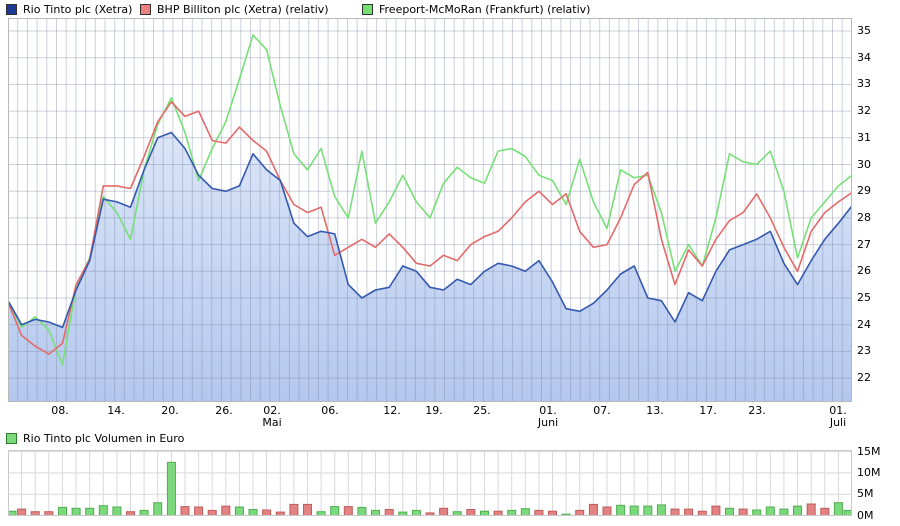 The image size is (900, 526). I want to click on date-tick: 17., so click(708, 410).